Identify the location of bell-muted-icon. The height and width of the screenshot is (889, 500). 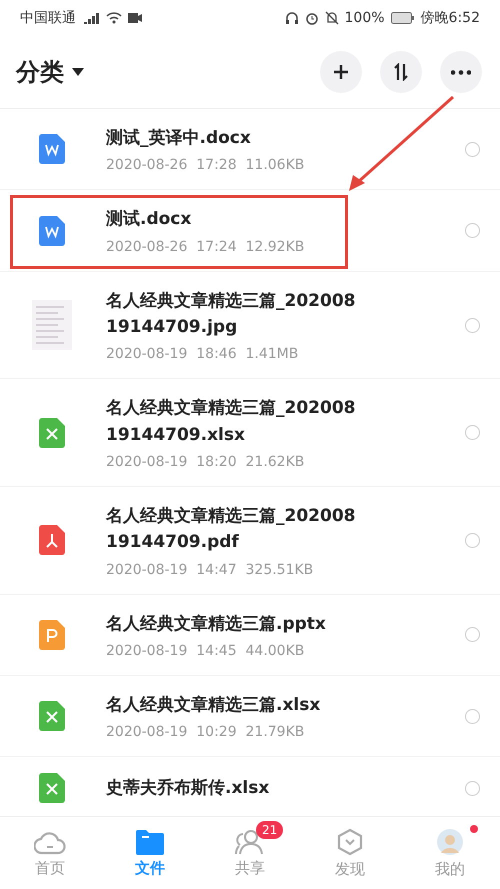
(331, 18).